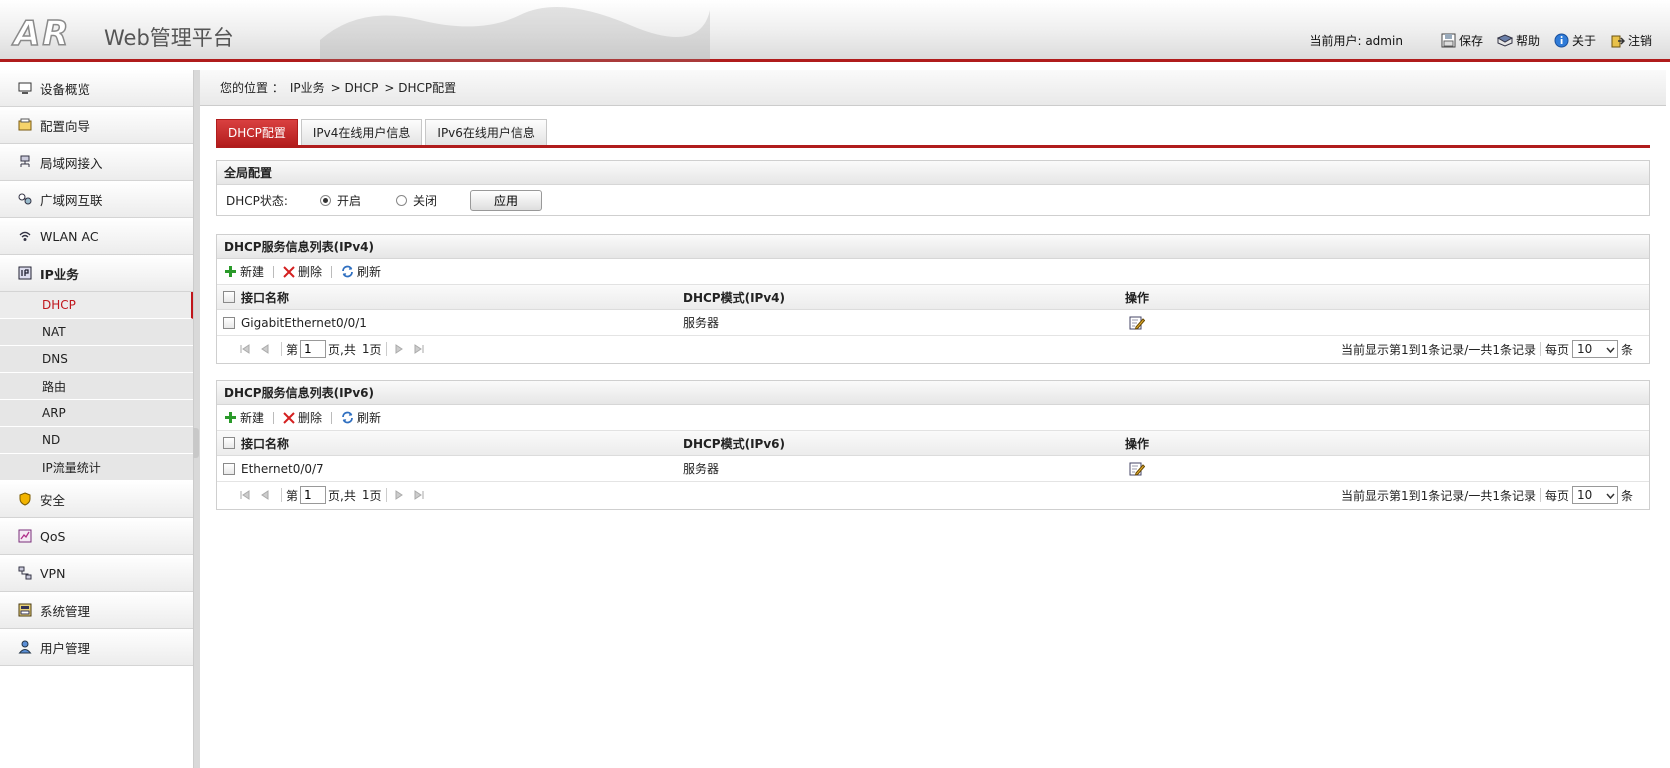  Describe the element at coordinates (96, 125) in the screenshot. I see `sidebar-item-config-wizard: 配置向导` at that location.